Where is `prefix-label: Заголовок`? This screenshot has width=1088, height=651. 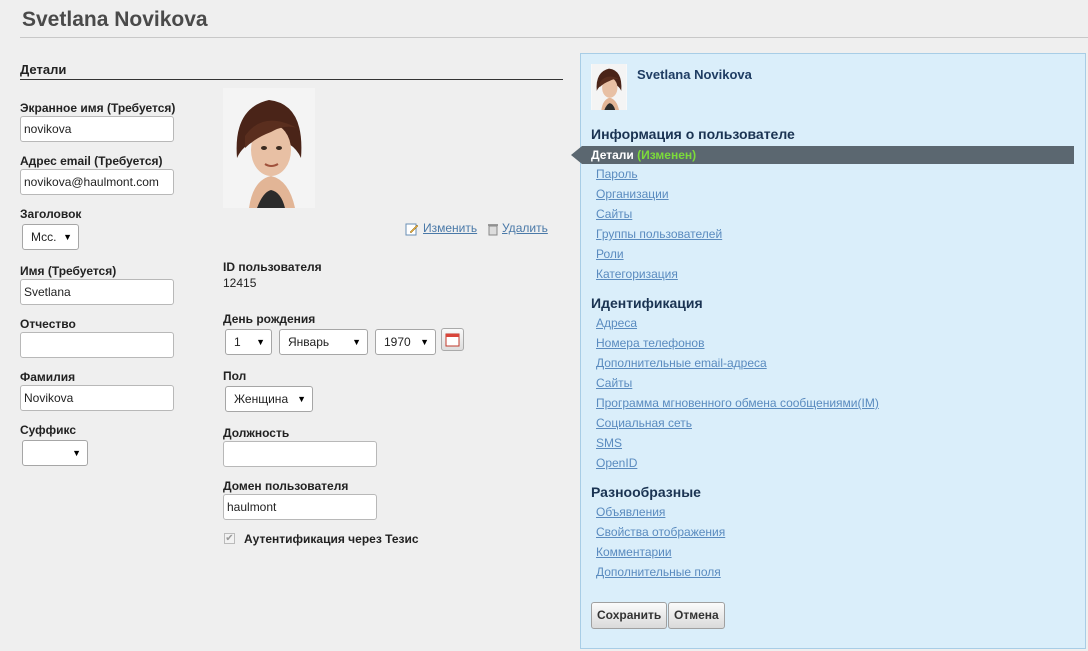 prefix-label: Заголовок is located at coordinates (51, 214).